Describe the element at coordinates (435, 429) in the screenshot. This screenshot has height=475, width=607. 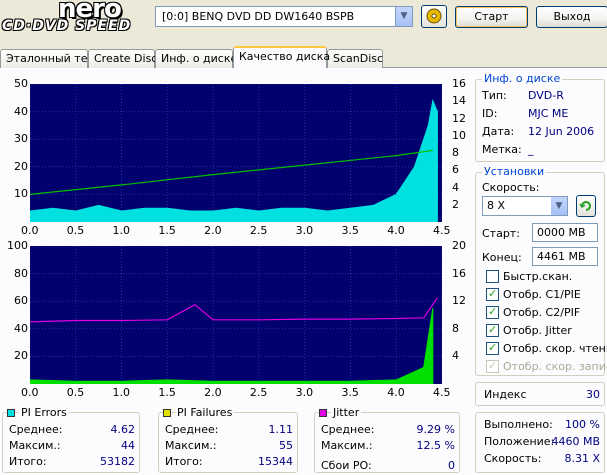
I see `jitter-avg: 9.29 %` at that location.